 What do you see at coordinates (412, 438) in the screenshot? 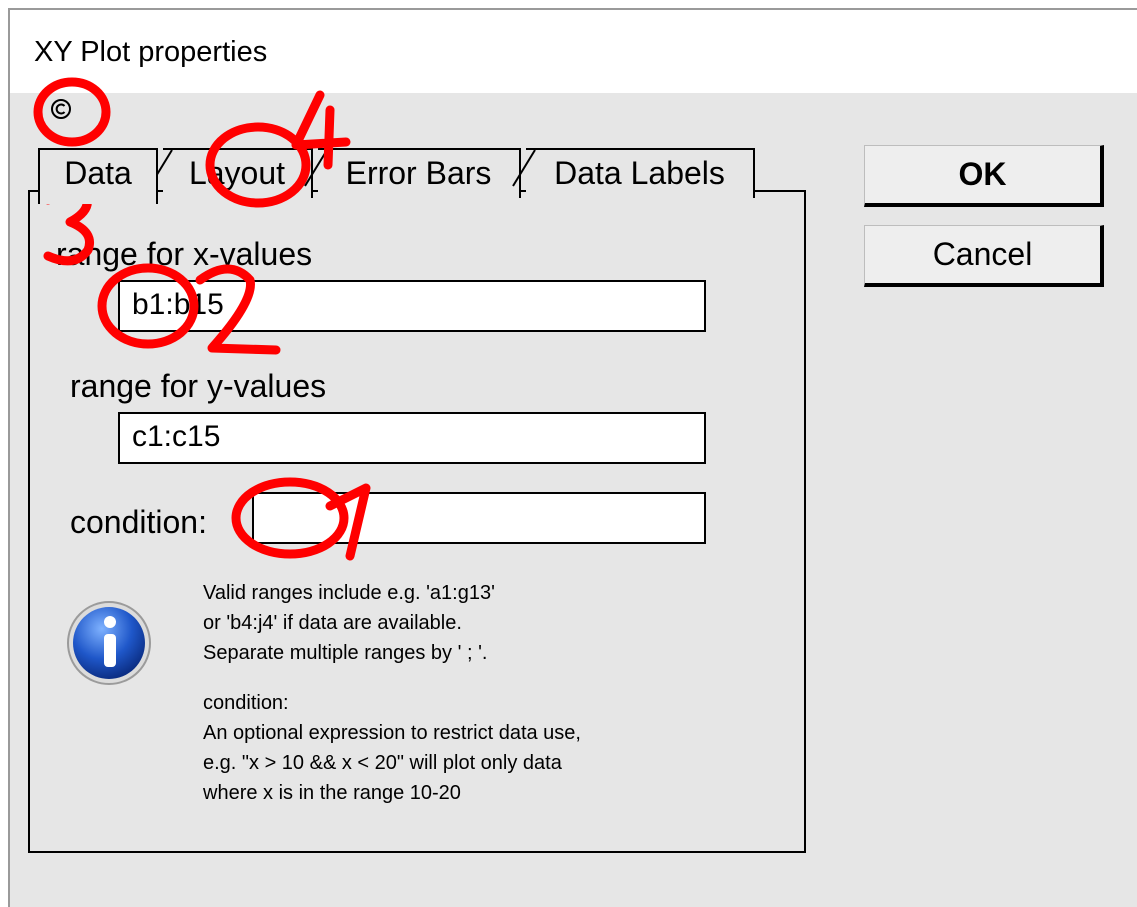
I see `y-range-input: c1:c15` at bounding box center [412, 438].